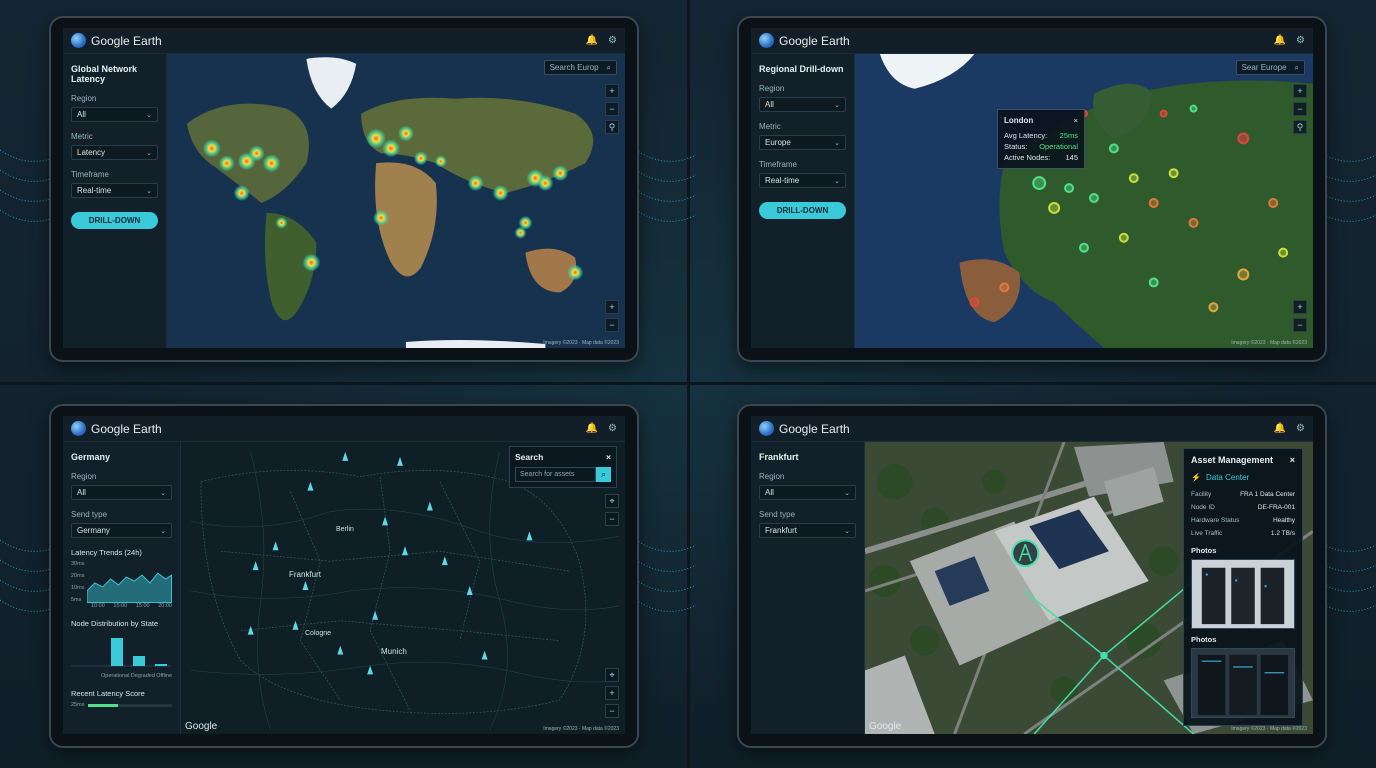 The height and width of the screenshot is (768, 1376). What do you see at coordinates (130, 705) in the screenshot?
I see `score-track` at bounding box center [130, 705].